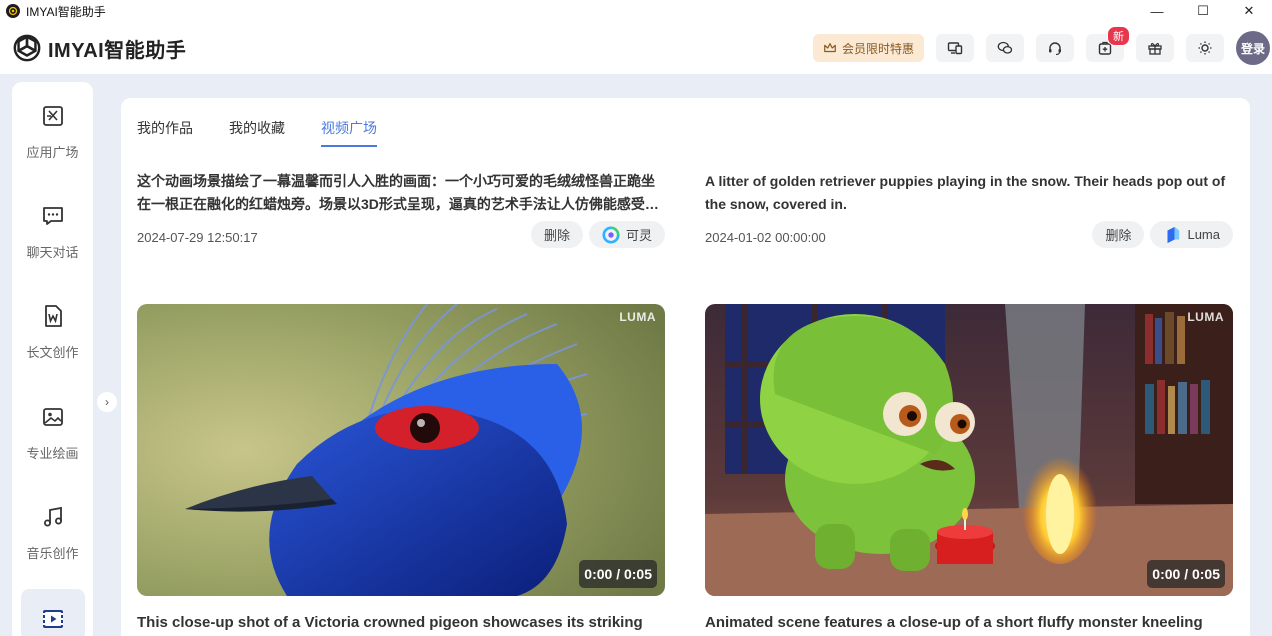 The width and height of the screenshot is (1272, 636). I want to click on sidebar: 应用广场 聊天对话 长文创作 专业绘画 音乐创作, so click(52, 359).